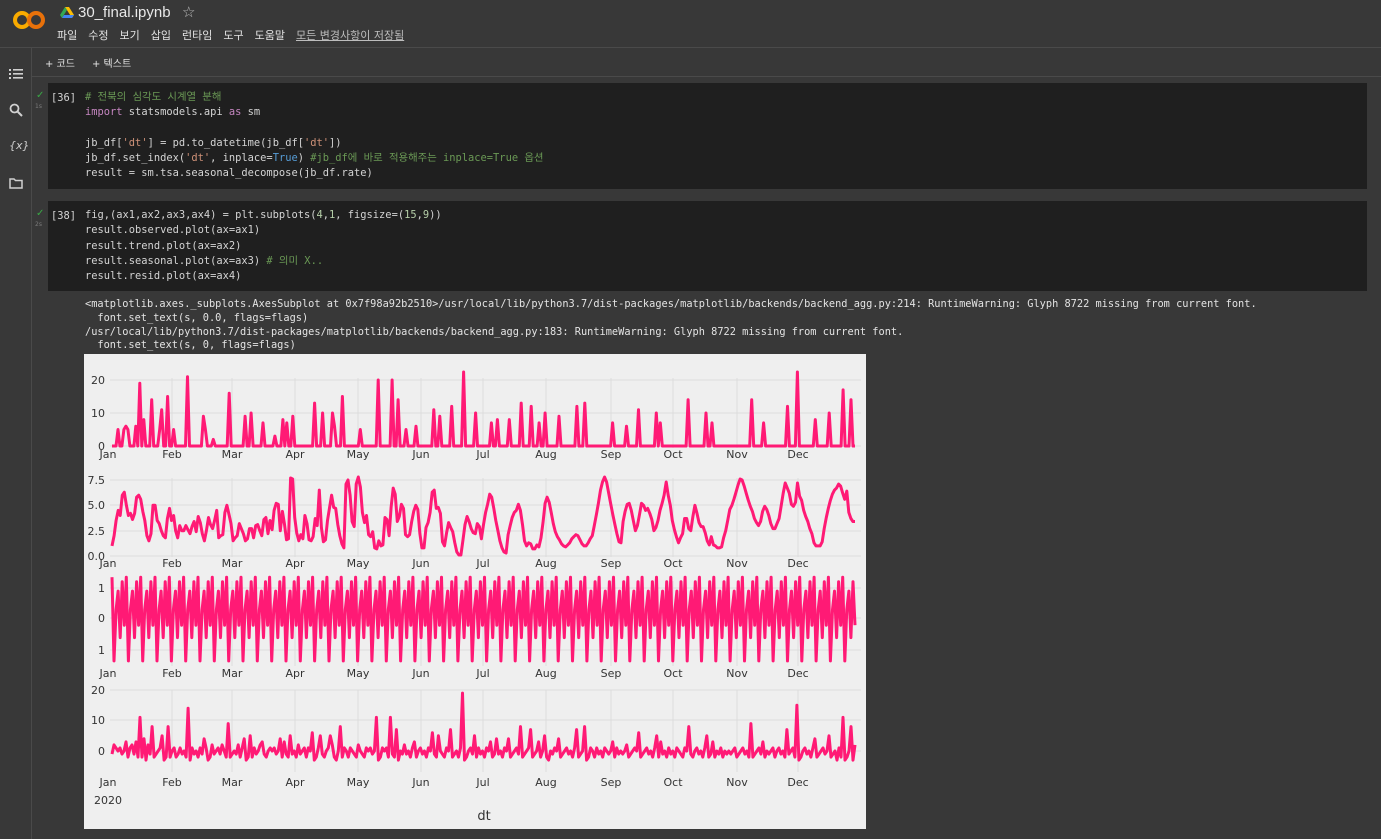 The image size is (1381, 839). What do you see at coordinates (16, 443) in the screenshot?
I see `left-sidebar: {x}` at bounding box center [16, 443].